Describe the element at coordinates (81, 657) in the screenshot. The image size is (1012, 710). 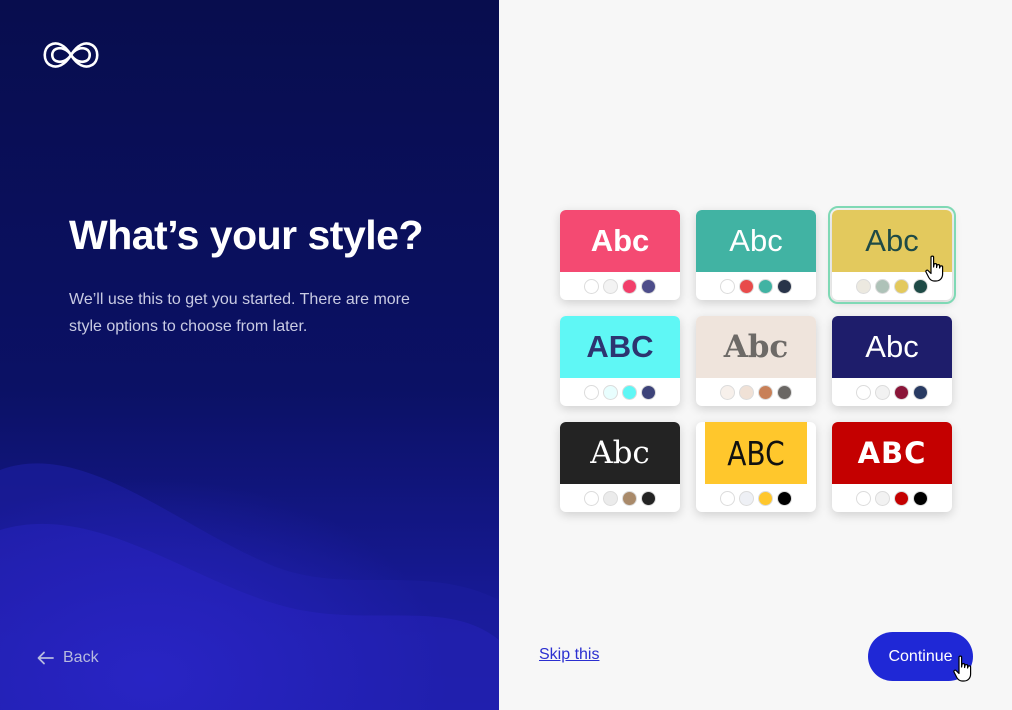
I see `back-label: Back` at that location.